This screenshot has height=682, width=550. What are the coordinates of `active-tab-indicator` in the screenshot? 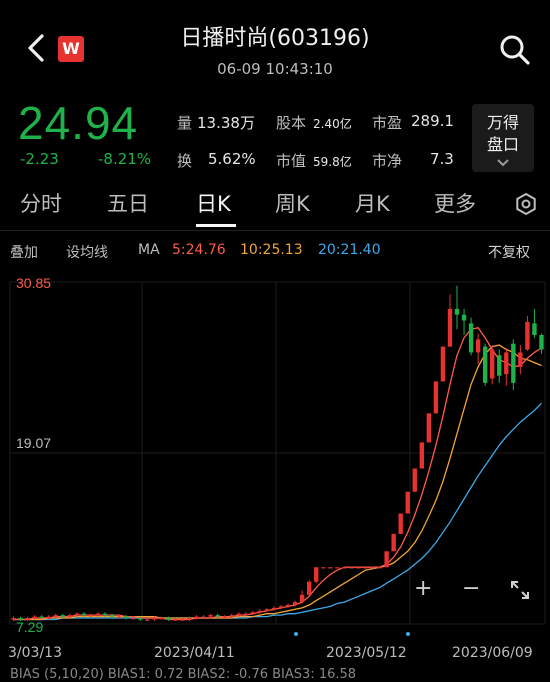 It's located at (216, 225).